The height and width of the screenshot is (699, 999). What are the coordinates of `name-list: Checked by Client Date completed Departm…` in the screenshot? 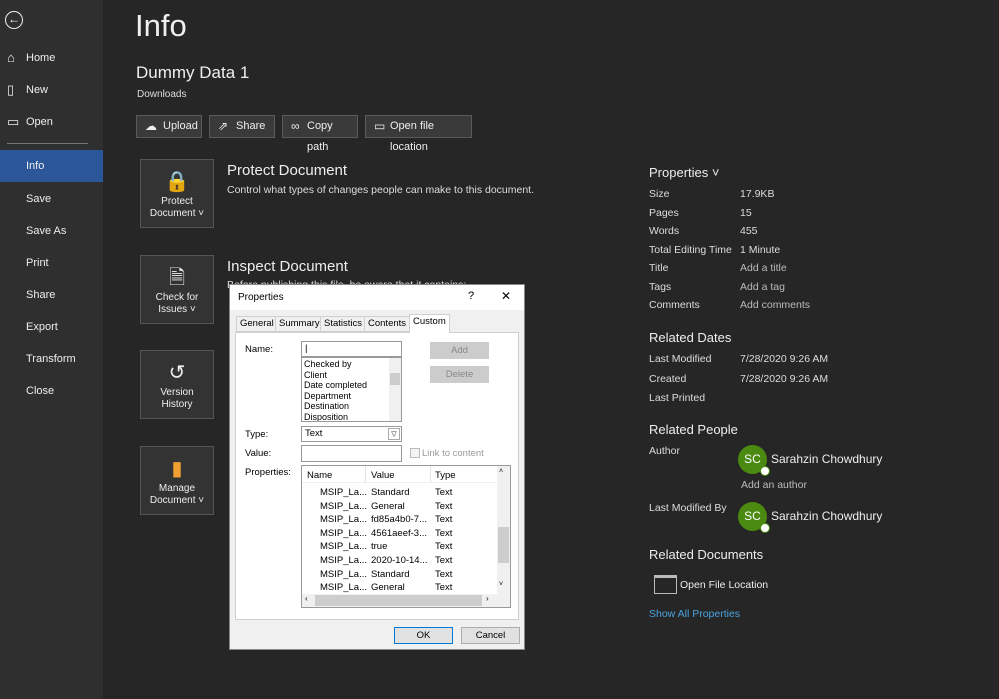 It's located at (351, 389).